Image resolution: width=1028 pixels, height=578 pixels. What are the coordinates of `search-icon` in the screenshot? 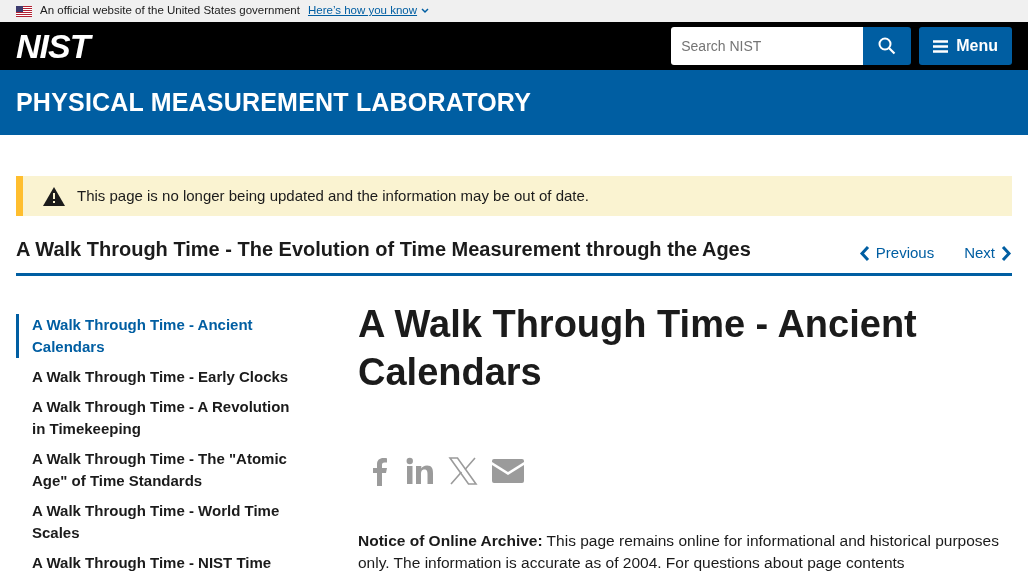 It's located at (887, 46).